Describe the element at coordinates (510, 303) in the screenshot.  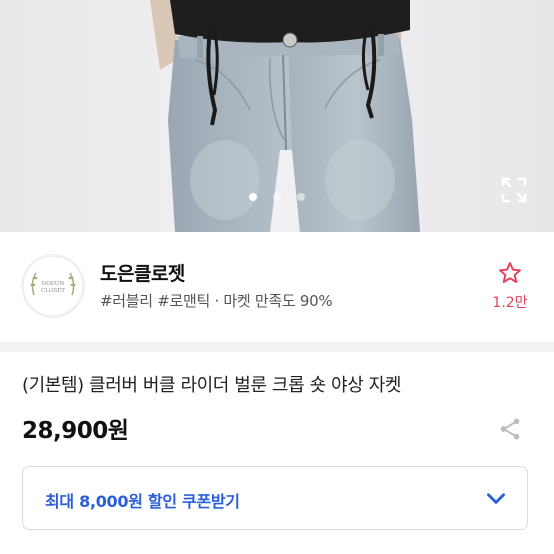
I see `favorite-count: 1.2만` at that location.